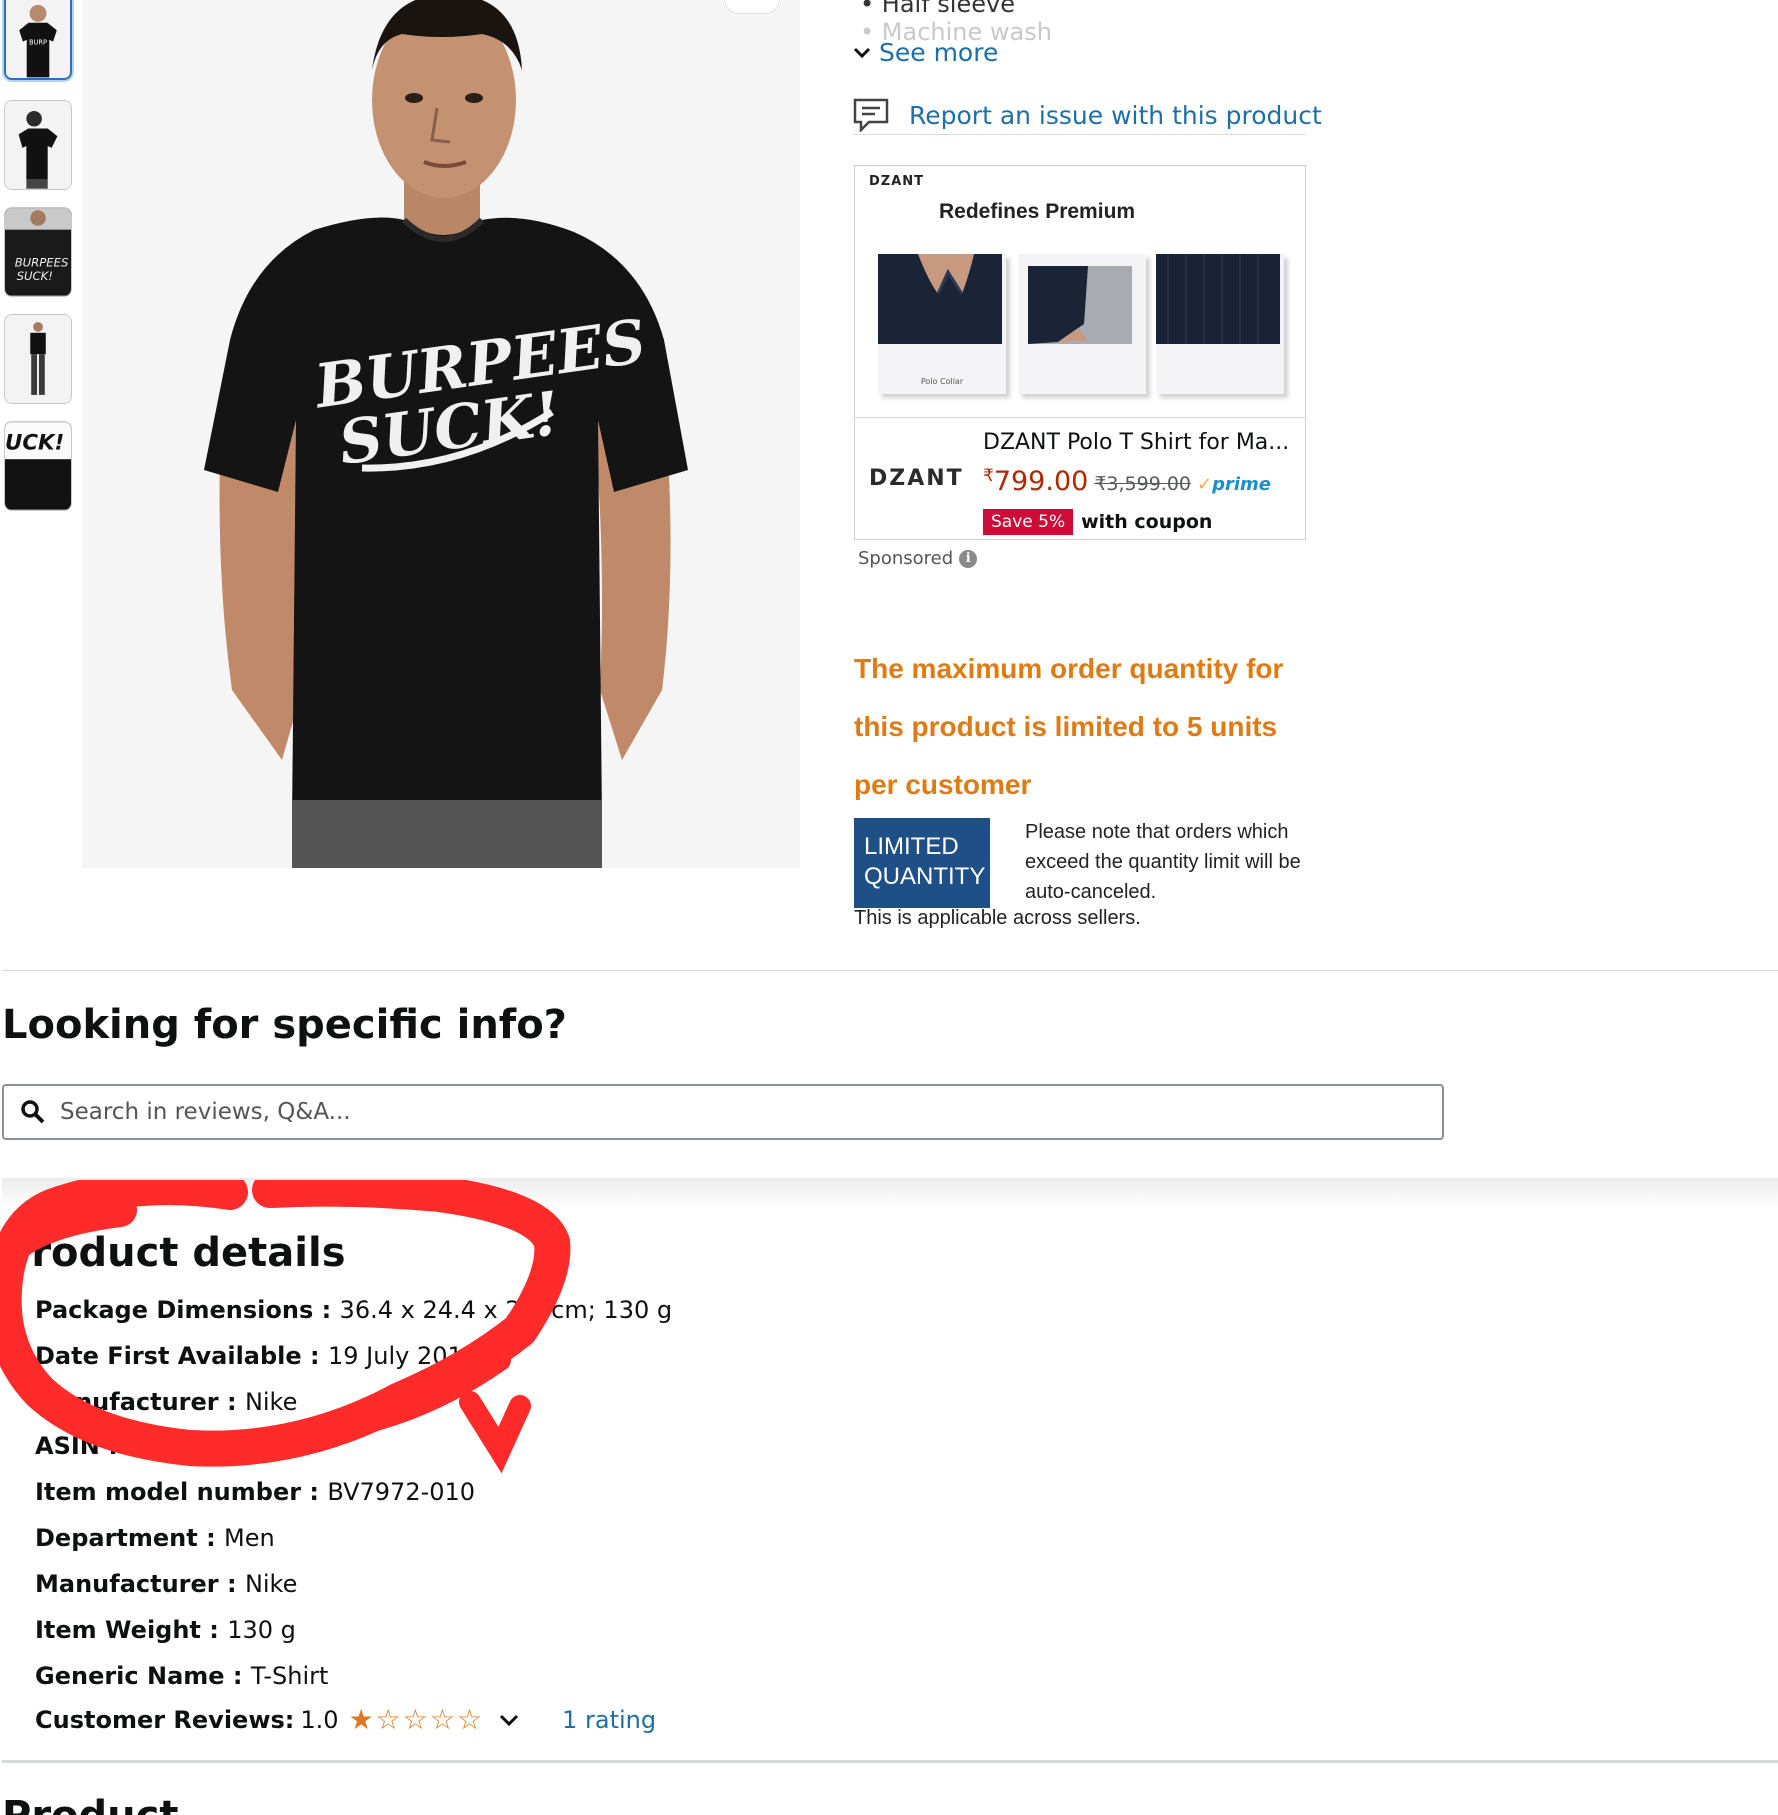 Image resolution: width=1778 pixels, height=1815 pixels. What do you see at coordinates (118, 1630) in the screenshot?
I see `detail-key: Item Weight` at bounding box center [118, 1630].